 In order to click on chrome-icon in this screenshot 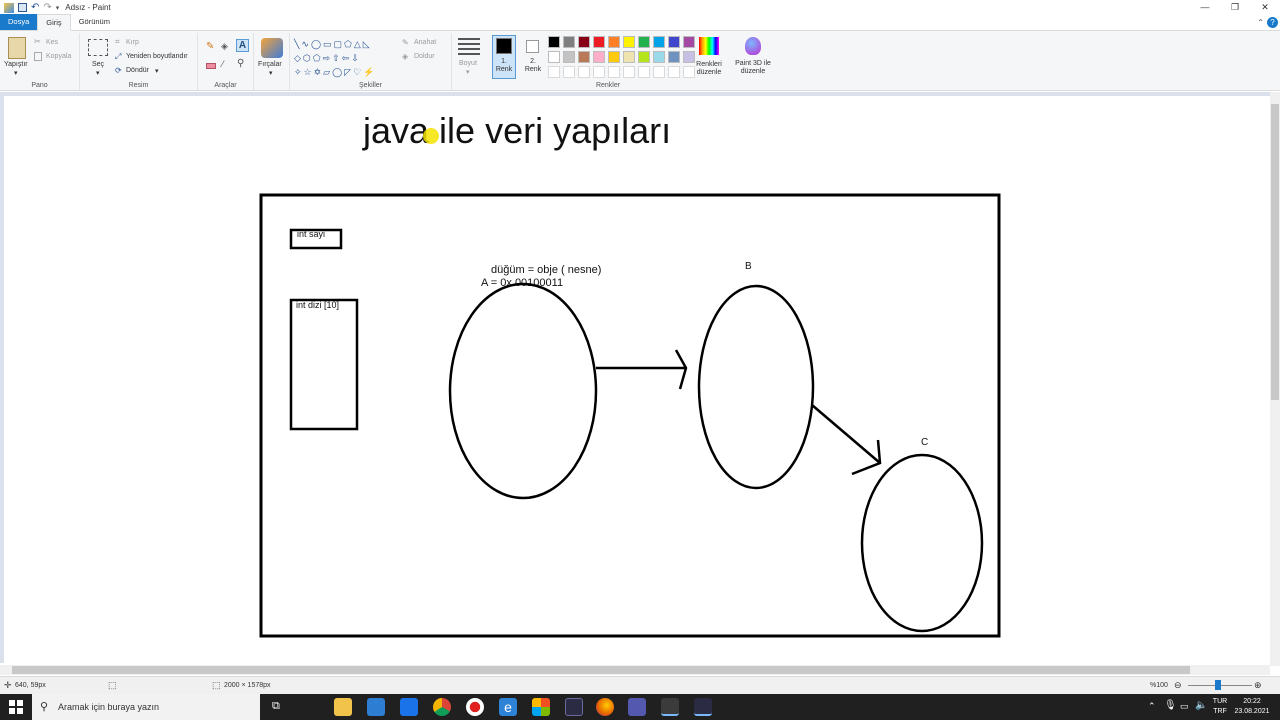, I will do `click(442, 707)`.